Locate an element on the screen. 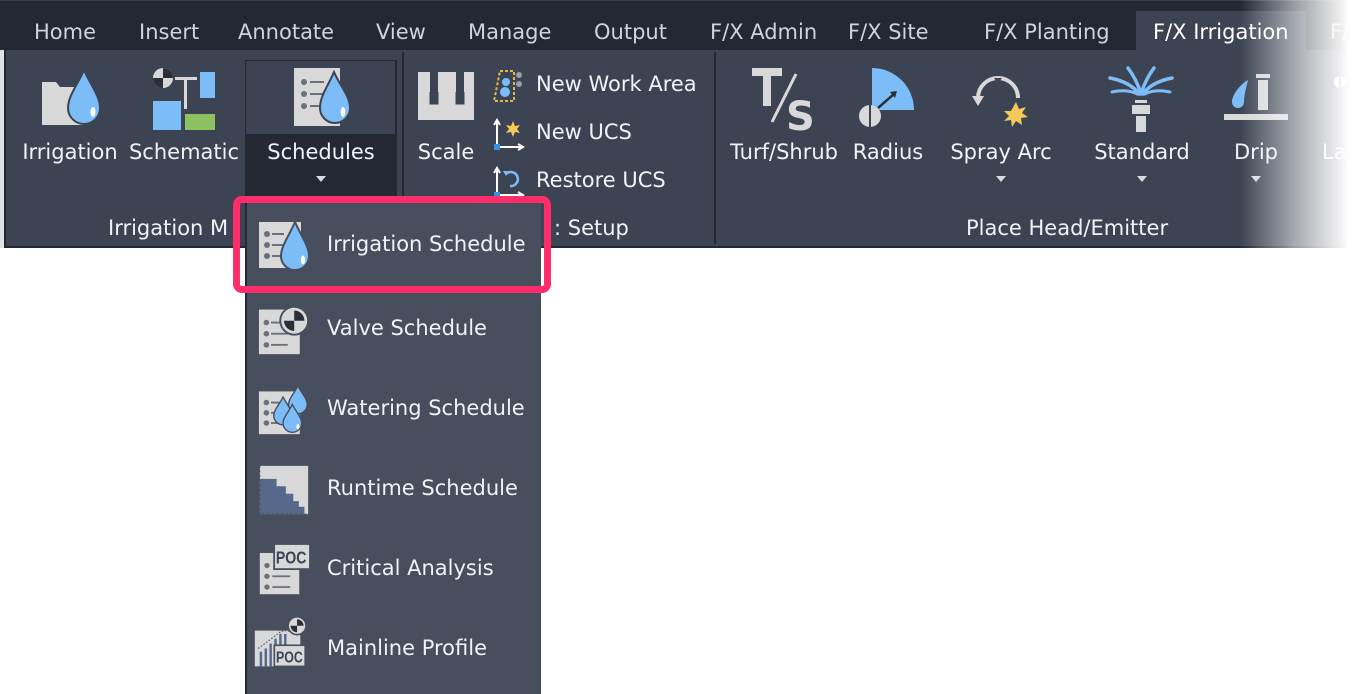 Image resolution: width=1362 pixels, height=694 pixels. new-ucs-button: New UCS is located at coordinates (597, 134).